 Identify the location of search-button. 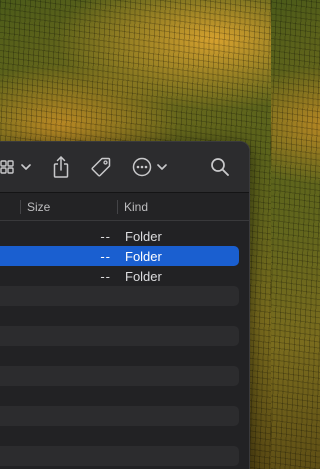
(220, 167).